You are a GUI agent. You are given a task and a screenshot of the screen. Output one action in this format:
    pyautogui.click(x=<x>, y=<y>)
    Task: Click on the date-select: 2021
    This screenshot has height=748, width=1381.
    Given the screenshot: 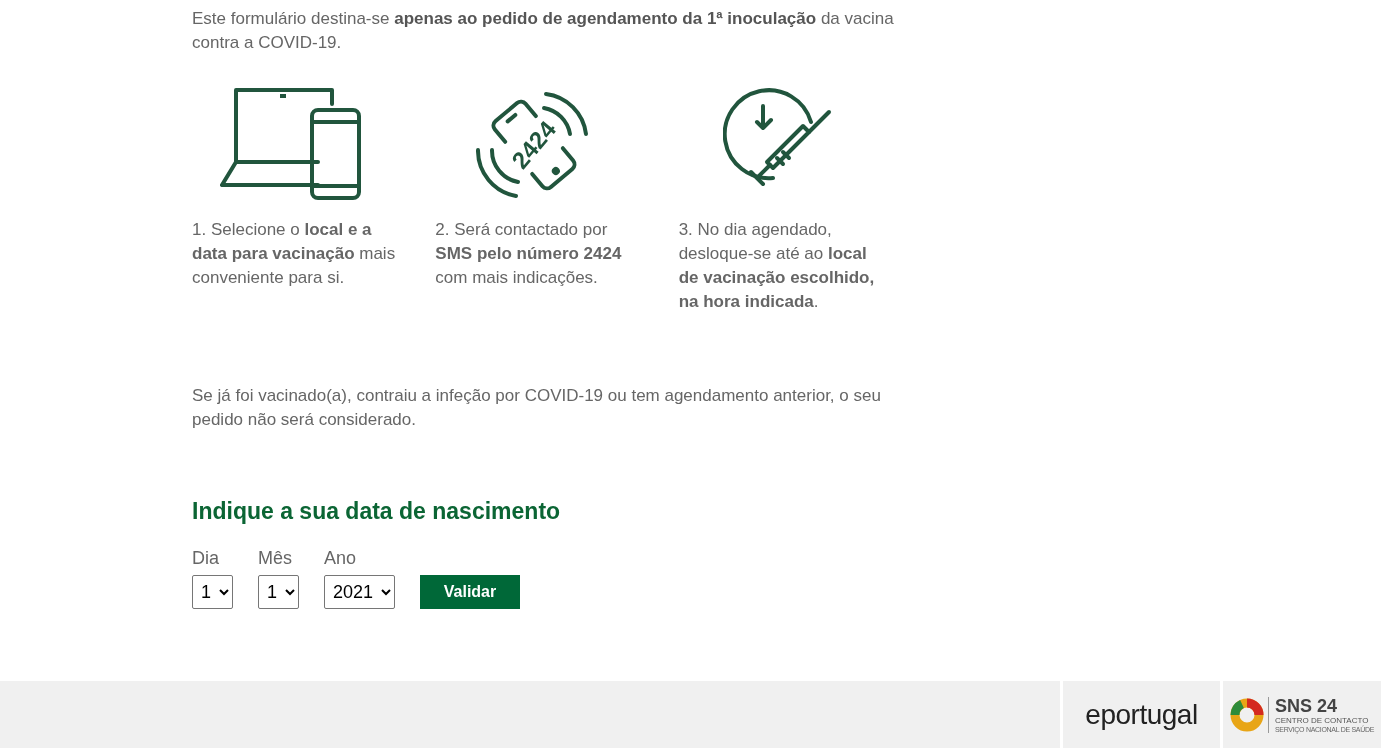 What is the action you would take?
    pyautogui.click(x=359, y=591)
    